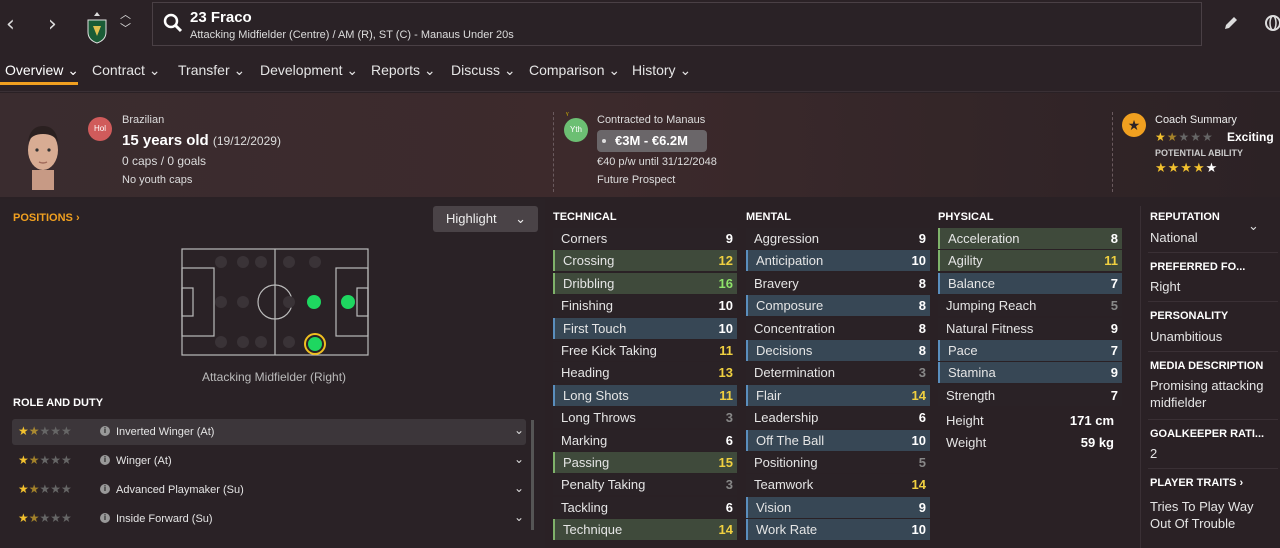 The image size is (1280, 548). Describe the element at coordinates (838, 238) in the screenshot. I see `attribute-row-aggression: Aggression 9` at that location.